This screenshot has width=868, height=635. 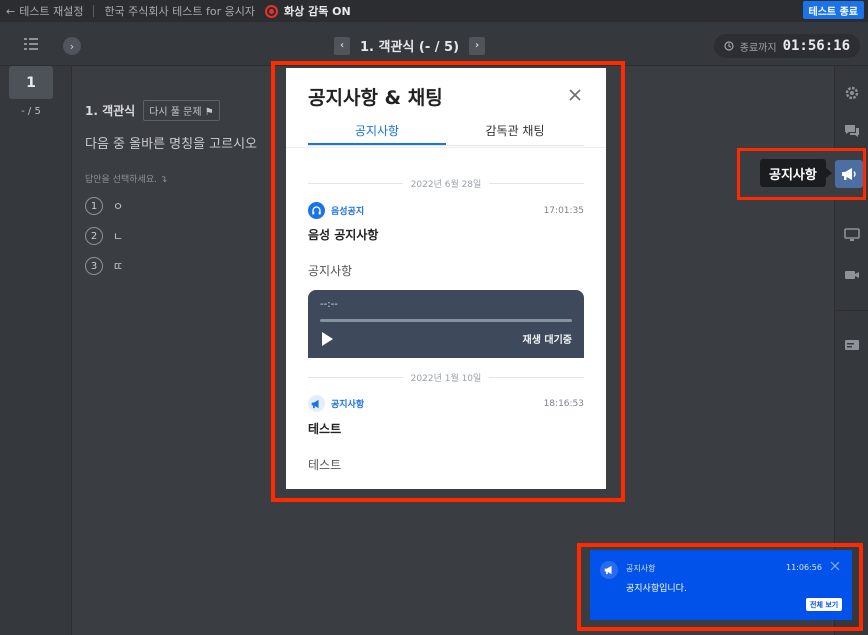 What do you see at coordinates (171, 266) in the screenshot?
I see `answer-option: 3 ㄸ` at bounding box center [171, 266].